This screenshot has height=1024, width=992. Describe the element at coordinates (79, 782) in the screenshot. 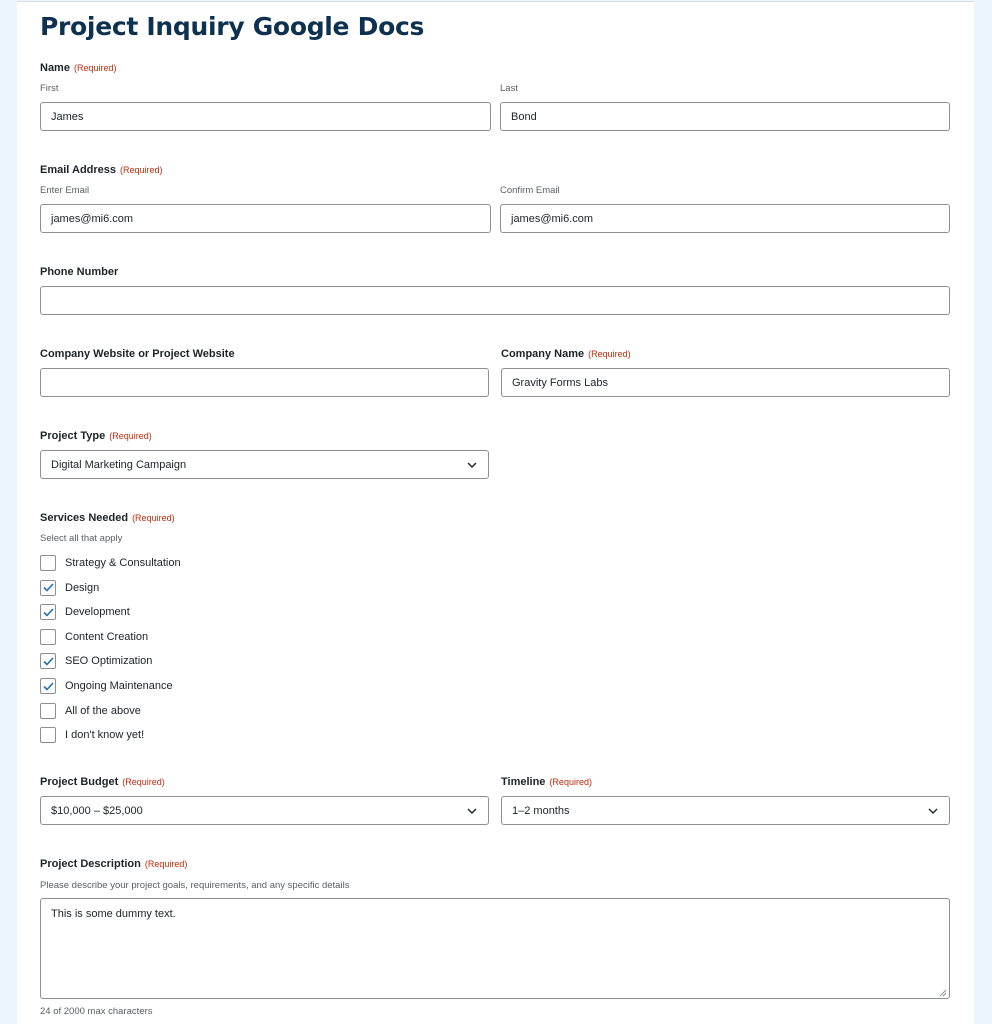

I see `budget-label-text: Project Budget` at that location.